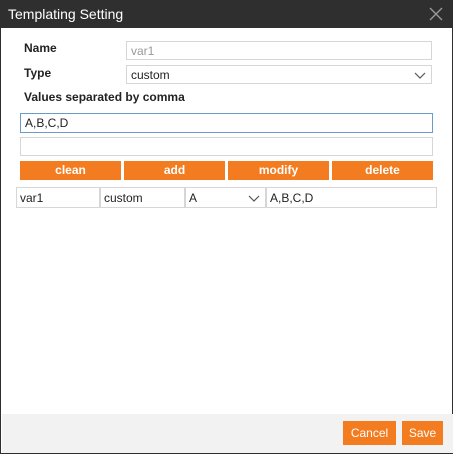  Describe the element at coordinates (382, 170) in the screenshot. I see `delete-button: delete` at that location.